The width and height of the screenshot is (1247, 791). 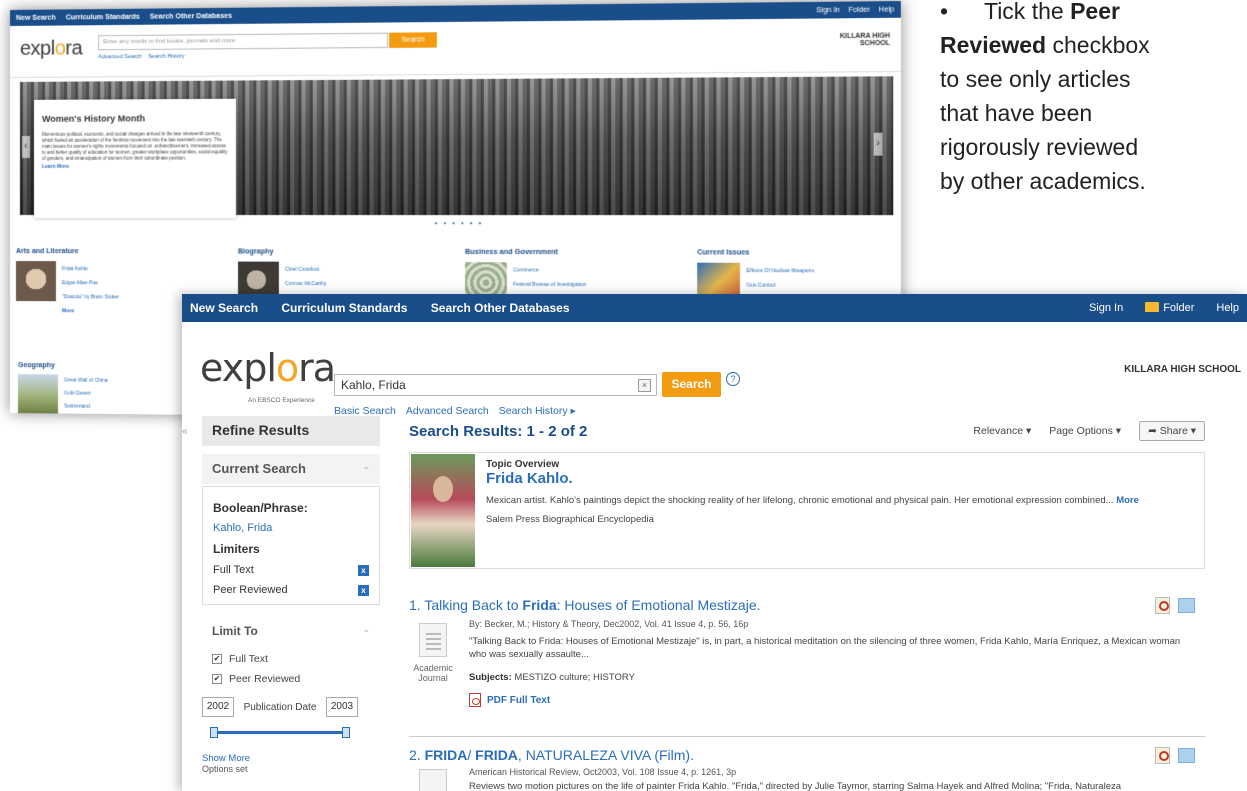 I want to click on checkbox-label: Peer Reviewed, so click(x=265, y=679).